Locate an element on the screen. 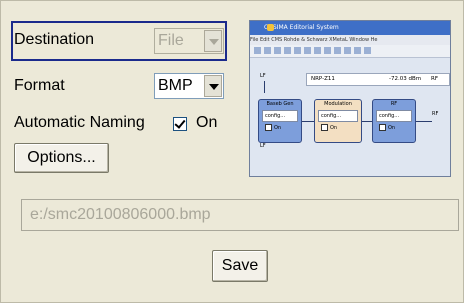 Image resolution: width=464 pixels, height=303 pixels. file-path-field: e:/smc20100806000.bmp is located at coordinates (240, 215).